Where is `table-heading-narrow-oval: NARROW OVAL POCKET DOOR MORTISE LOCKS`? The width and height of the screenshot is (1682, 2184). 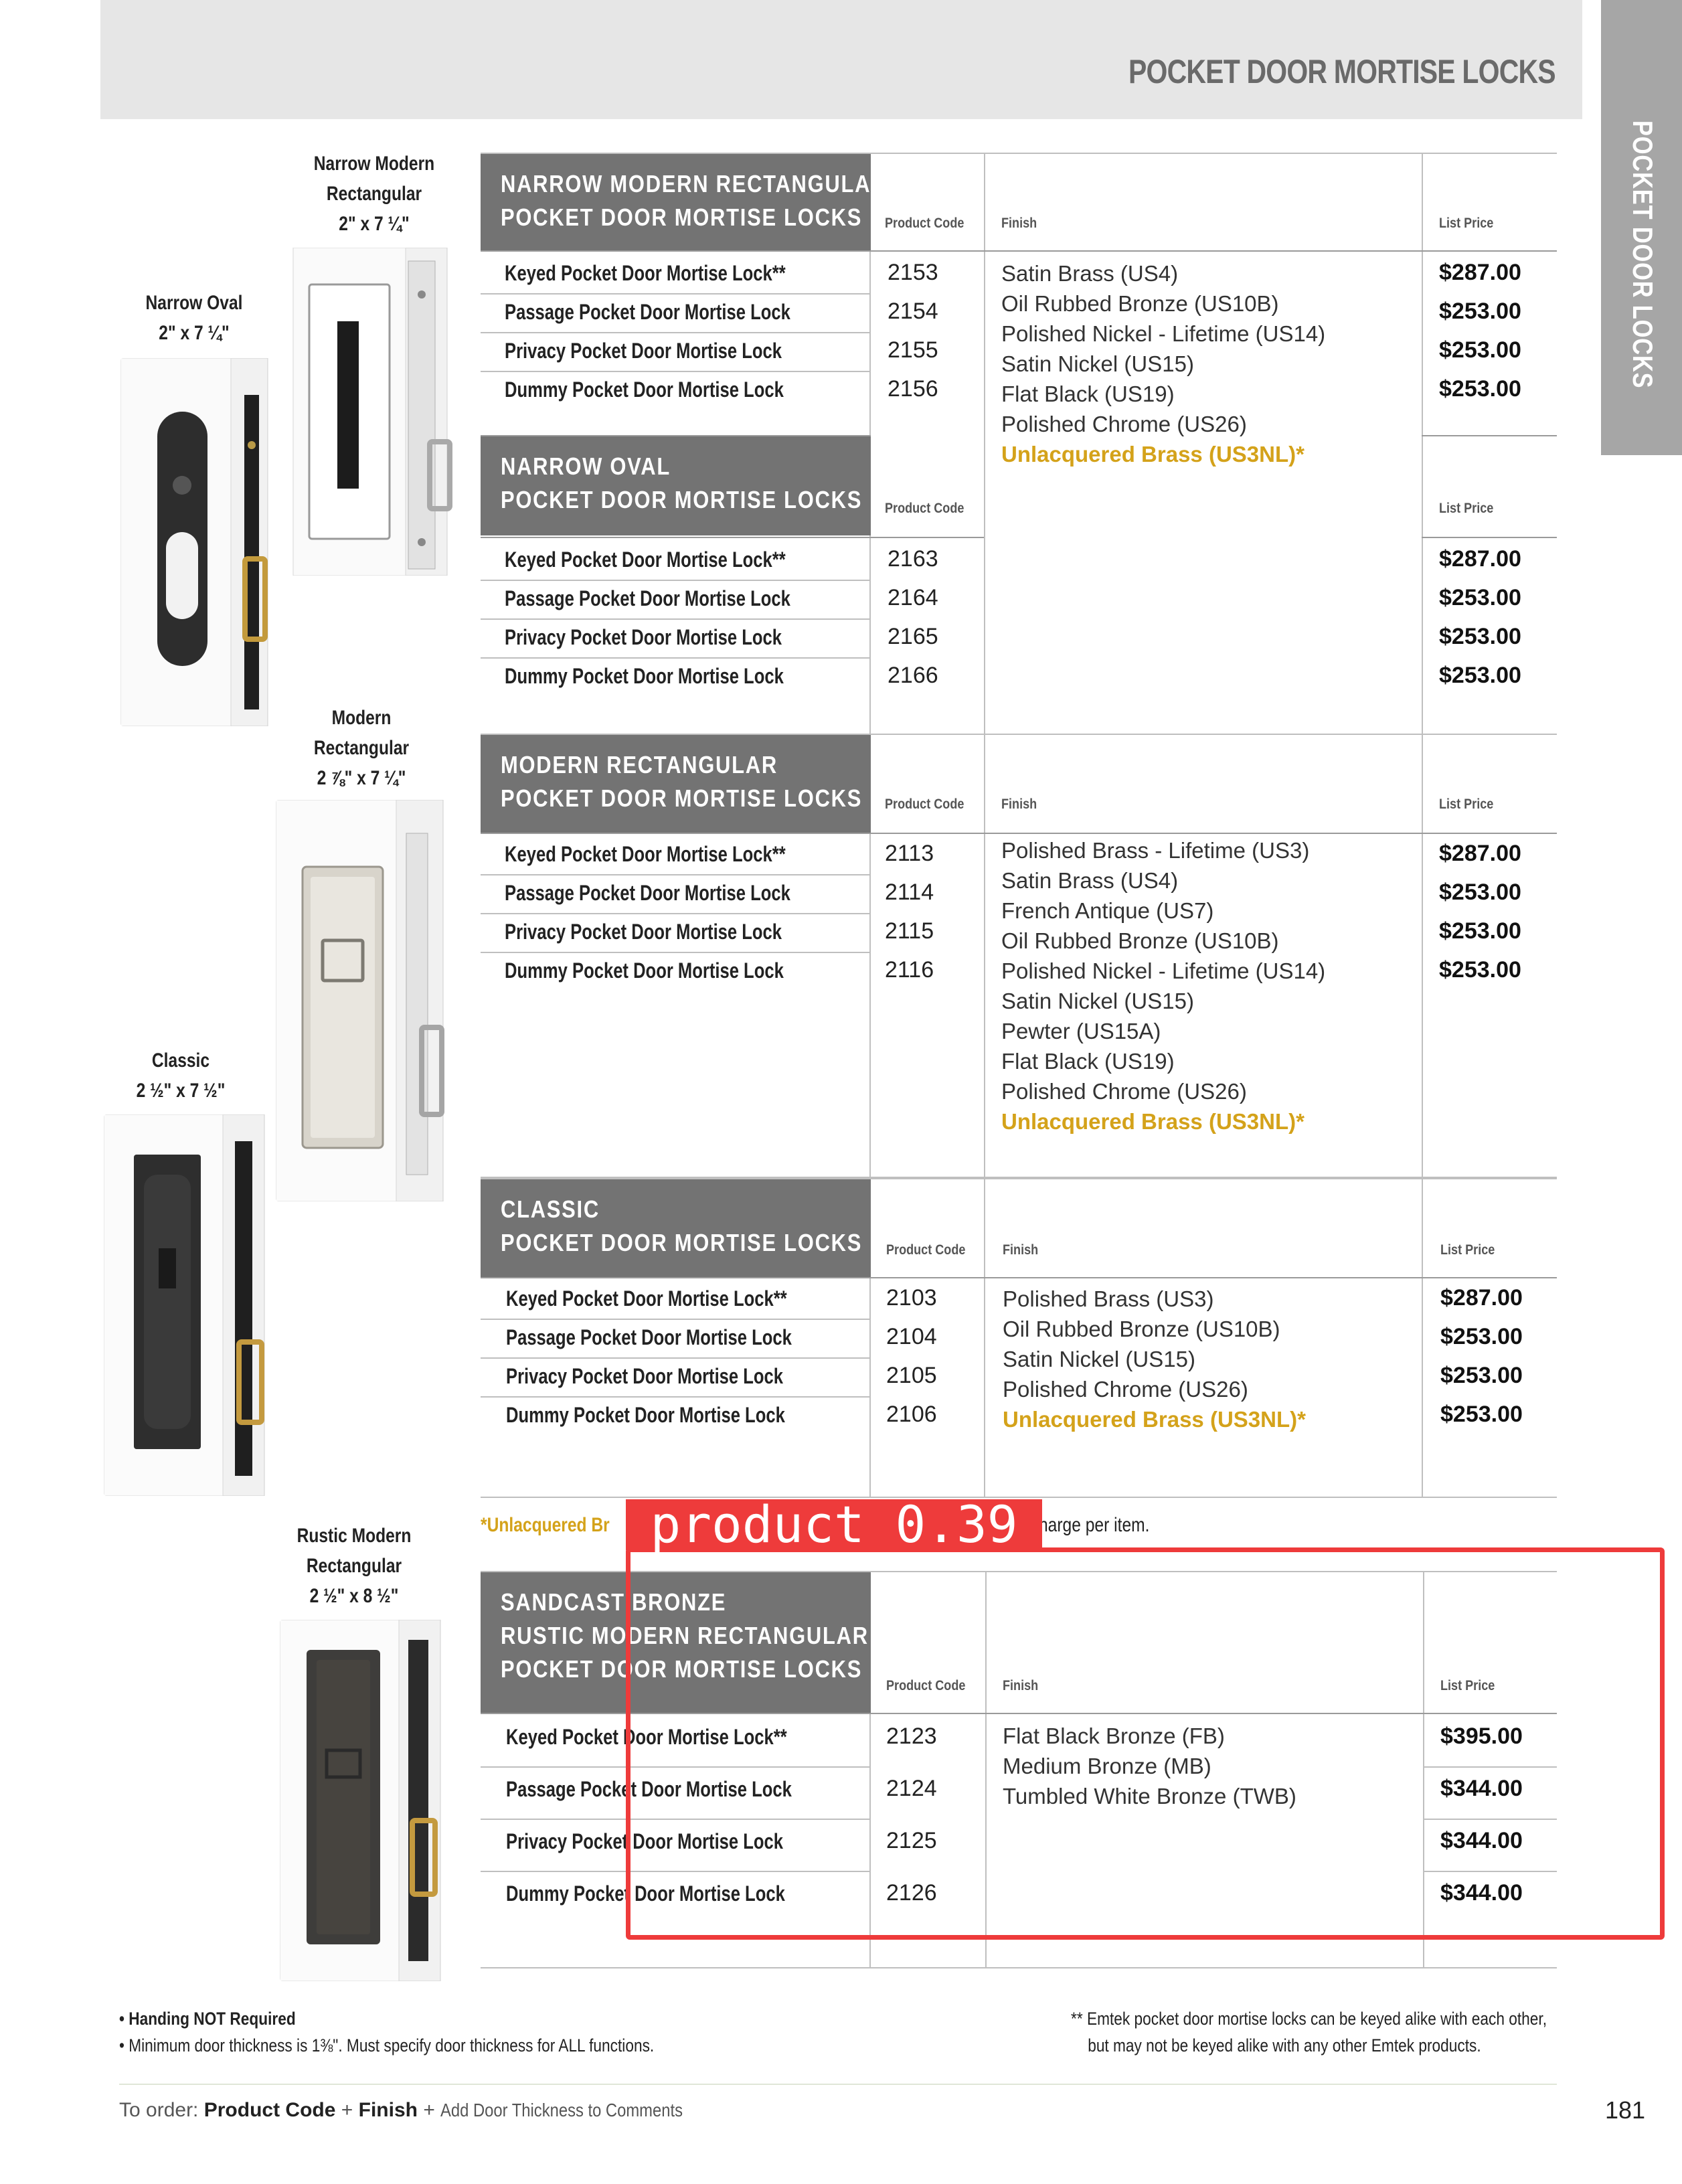 table-heading-narrow-oval: NARROW OVAL POCKET DOOR MORTISE LOCKS is located at coordinates (676, 485).